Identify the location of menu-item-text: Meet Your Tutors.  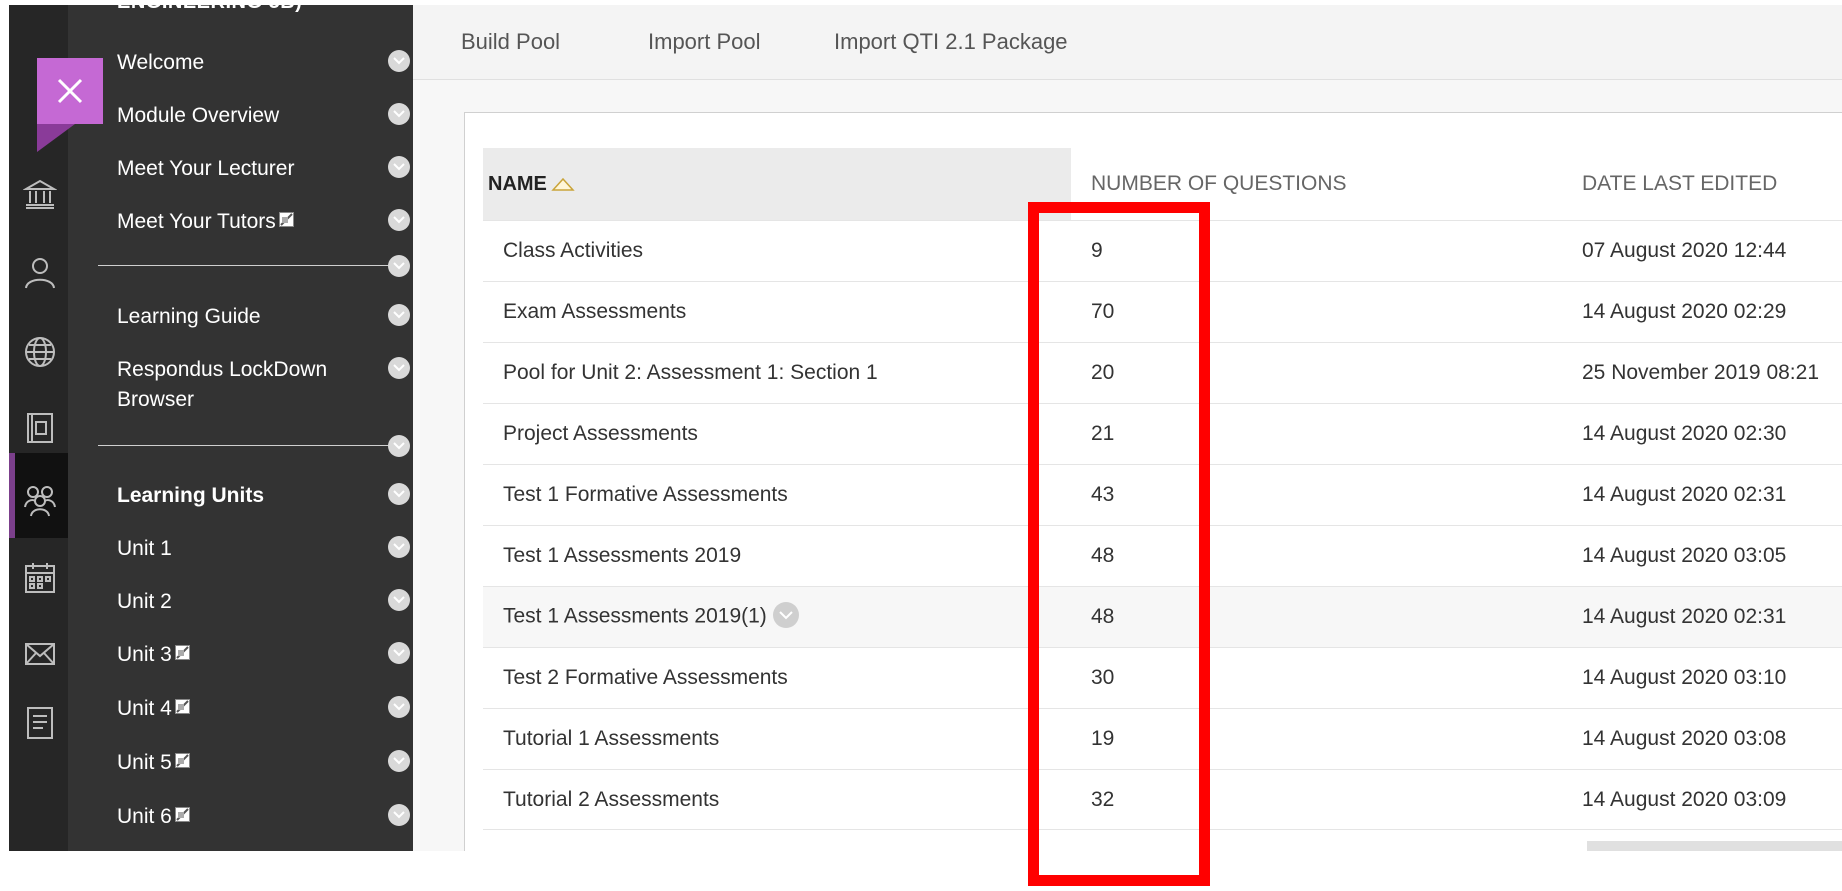
(196, 221).